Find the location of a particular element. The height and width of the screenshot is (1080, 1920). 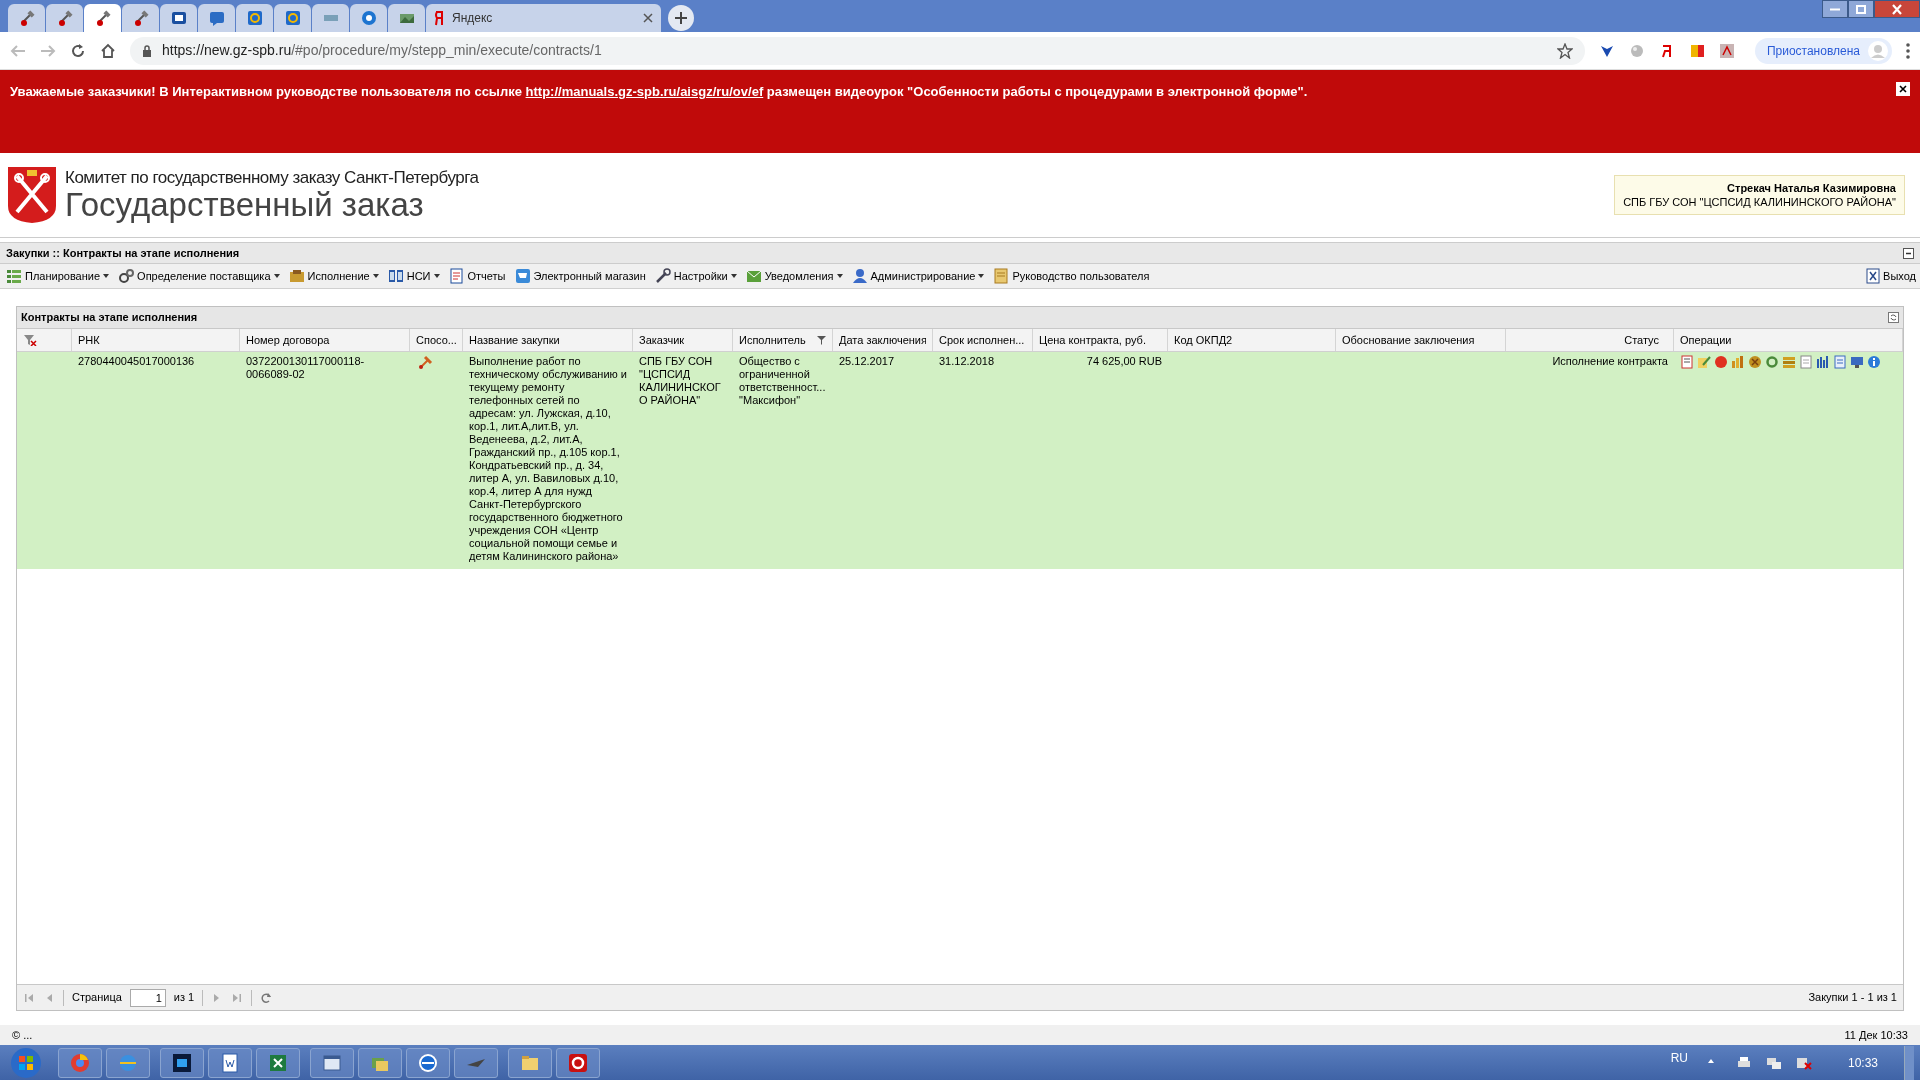

close-icon is located at coordinates (648, 18).